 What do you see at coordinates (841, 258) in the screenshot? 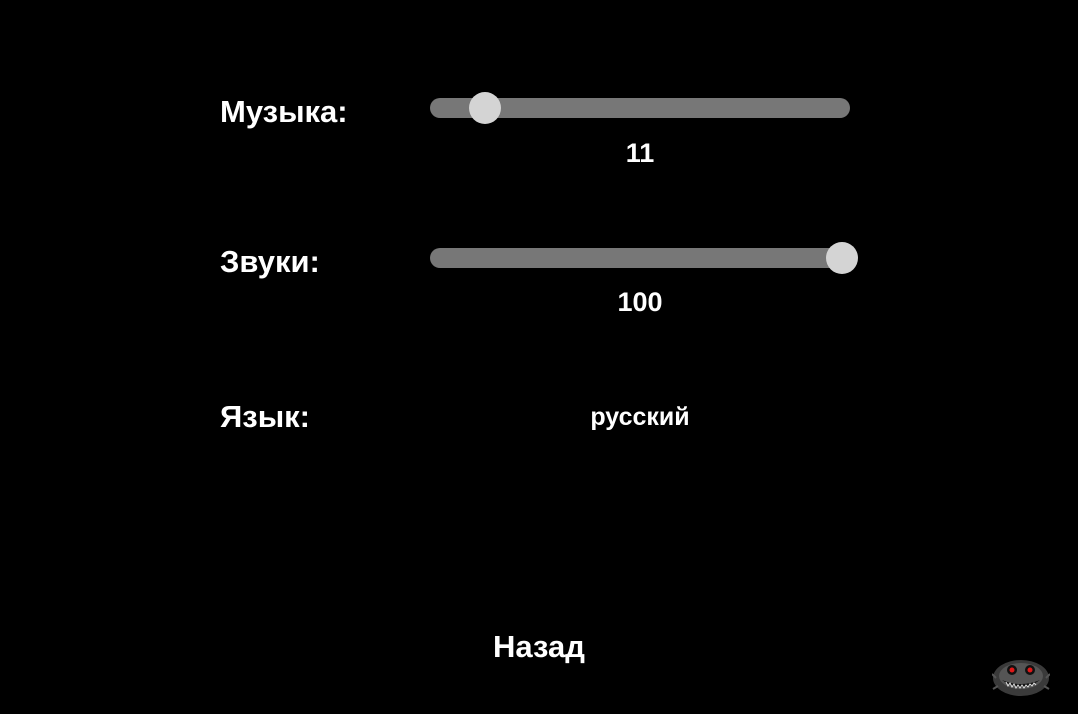
I see `sounds-slider-thumb` at bounding box center [841, 258].